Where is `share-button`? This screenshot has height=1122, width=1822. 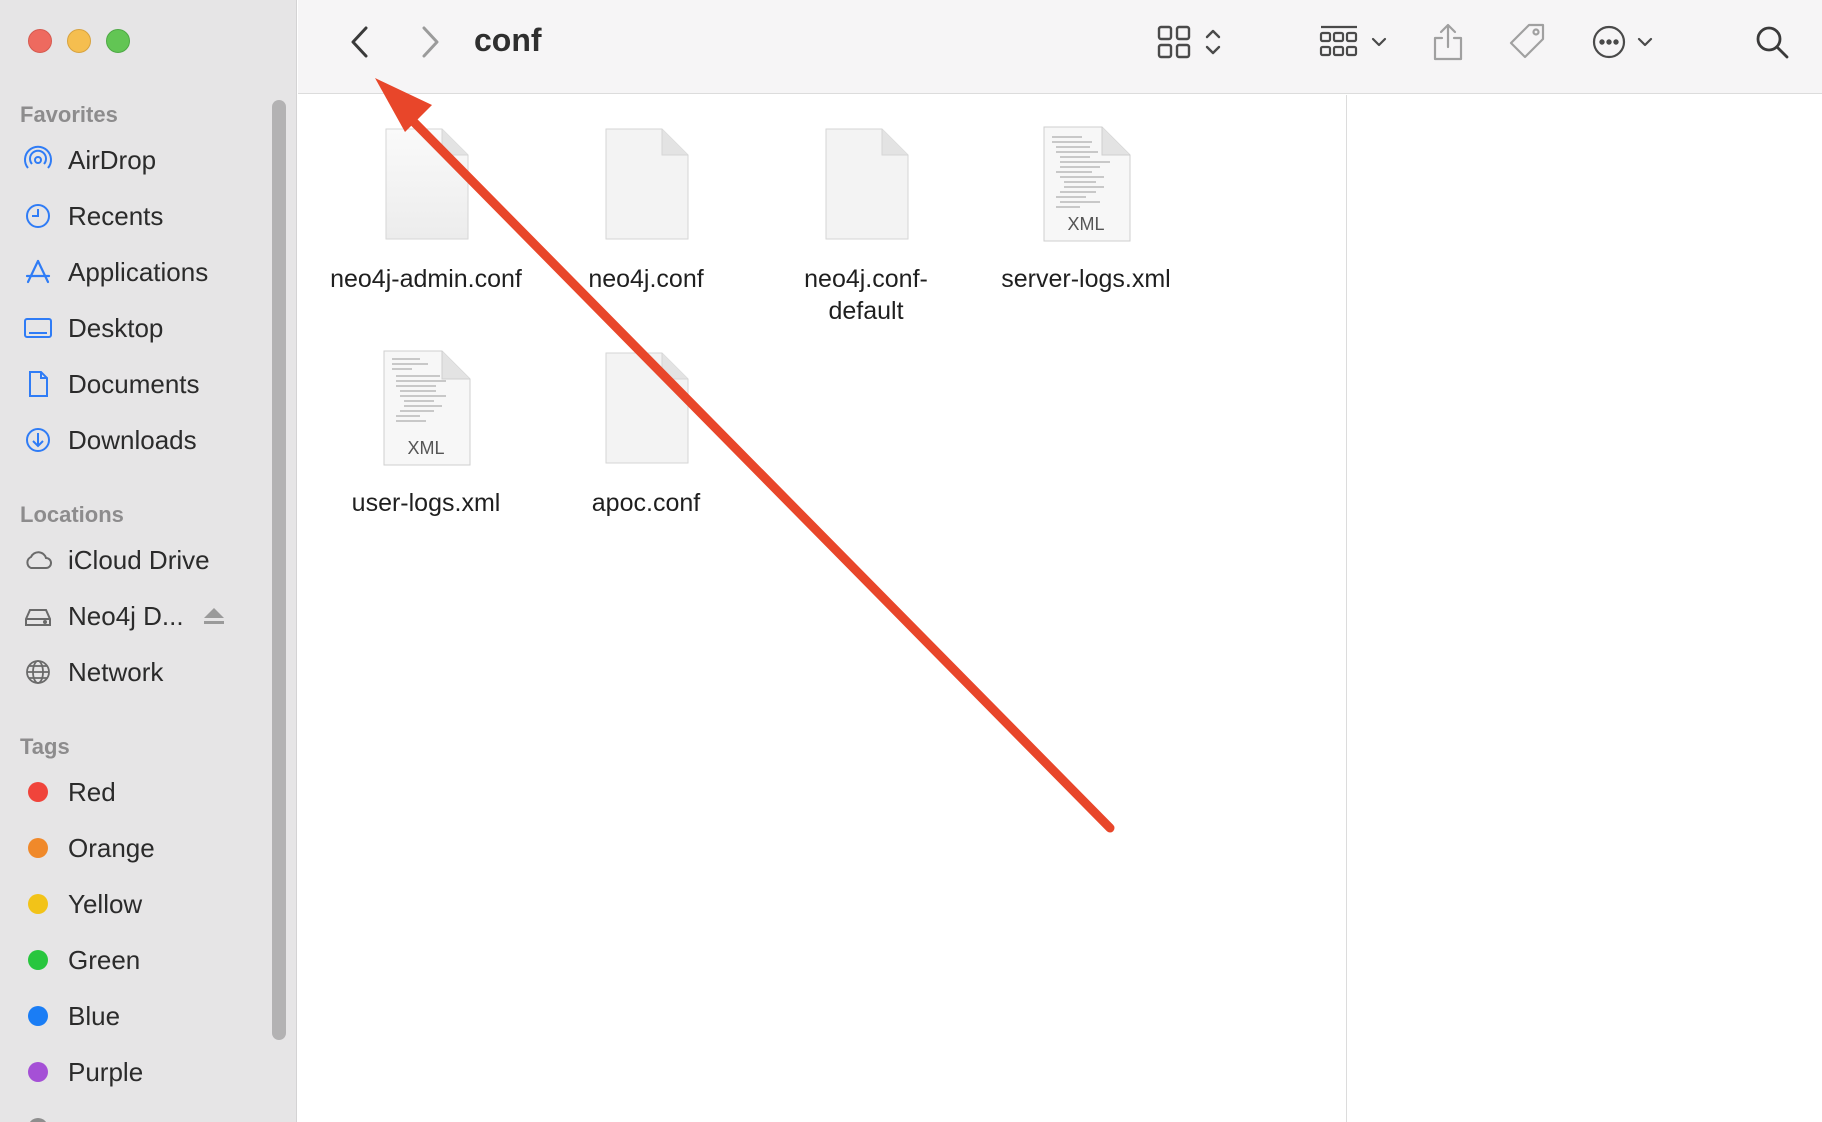 share-button is located at coordinates (1448, 42).